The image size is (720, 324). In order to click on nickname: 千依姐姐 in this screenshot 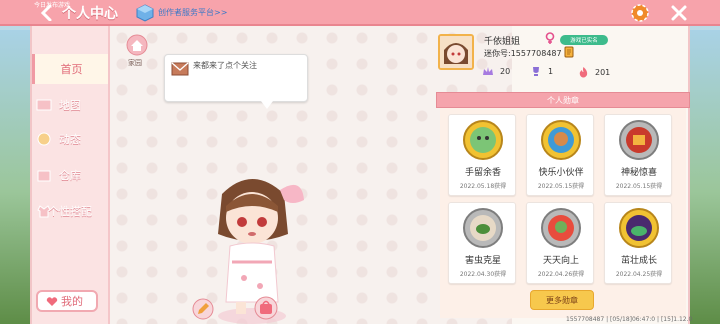, I will do `click(502, 42)`.